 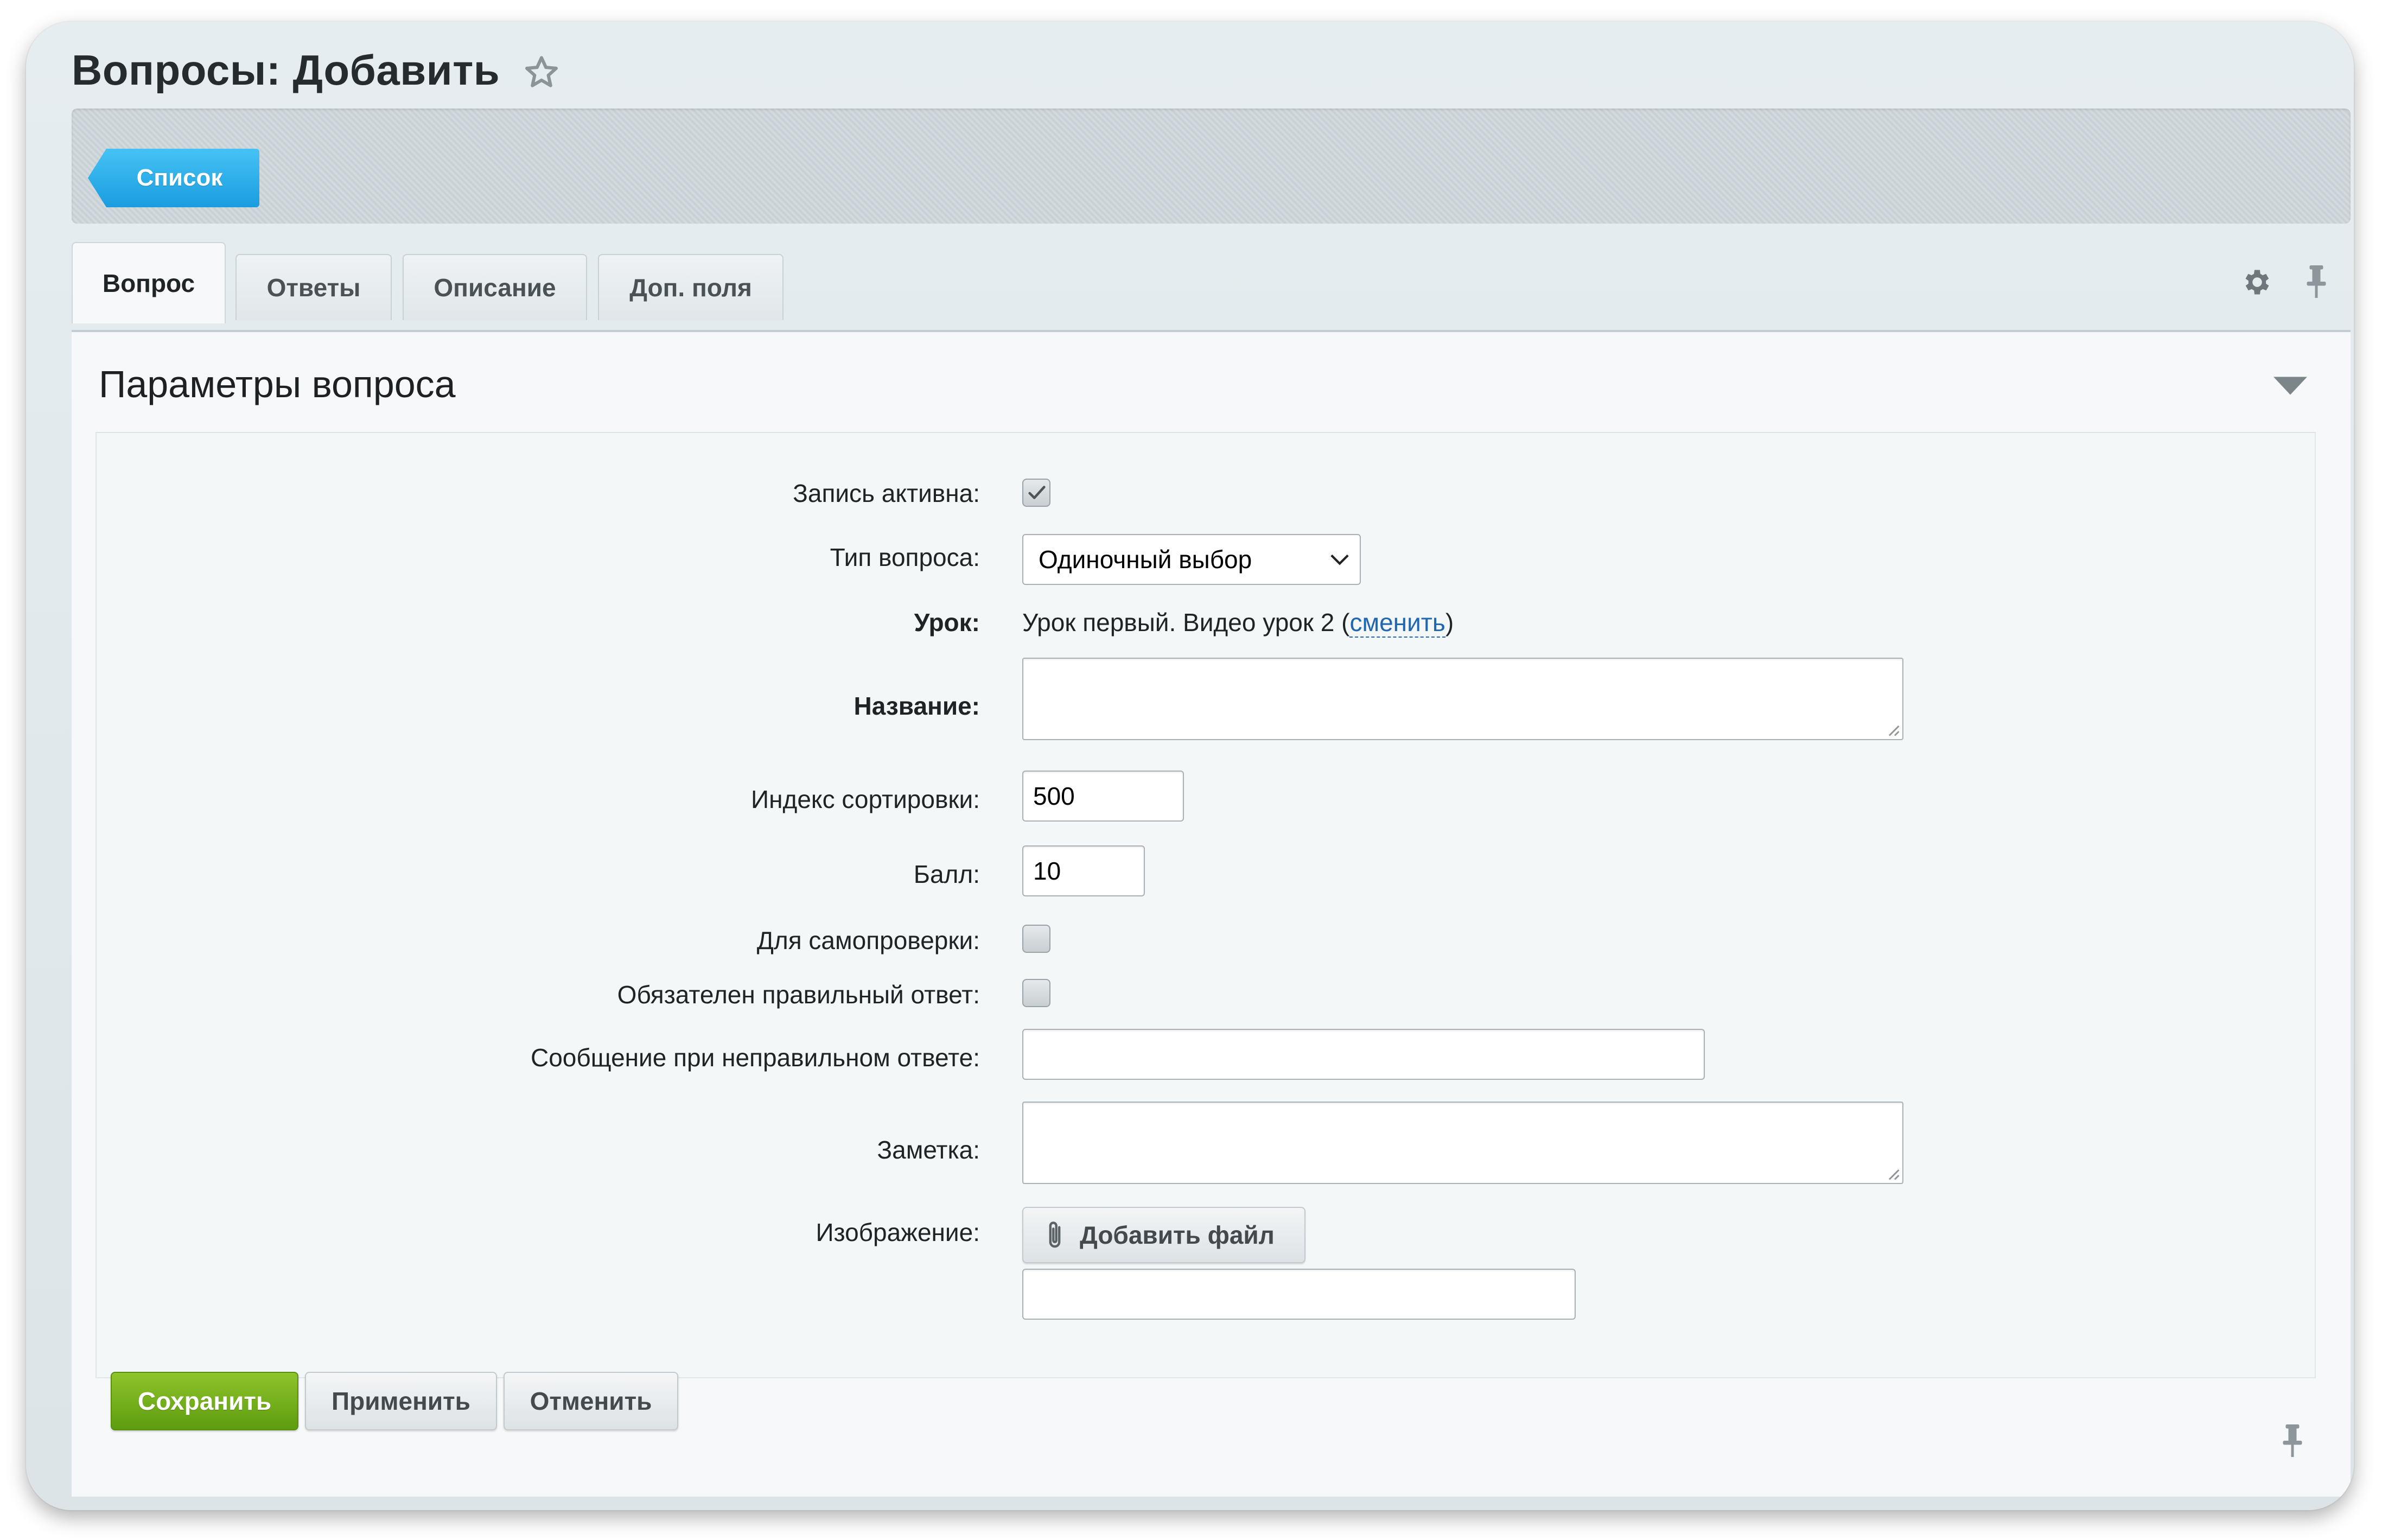 I want to click on score-label: Балл:, so click(x=946, y=874).